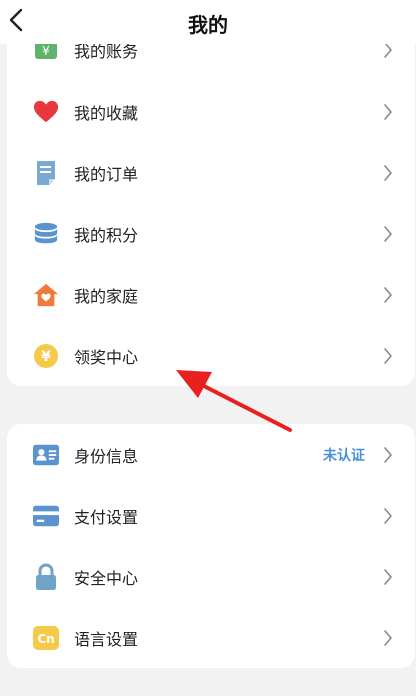  Describe the element at coordinates (46, 295) in the screenshot. I see `home-icon` at that location.